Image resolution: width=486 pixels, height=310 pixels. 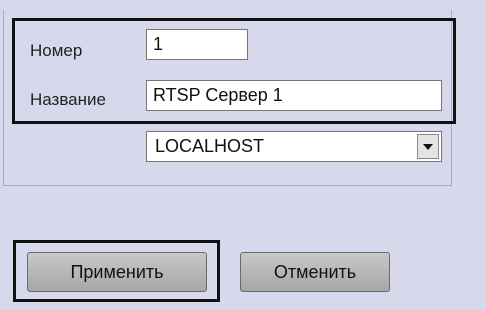 I want to click on number-label: Номер, so click(x=56, y=50).